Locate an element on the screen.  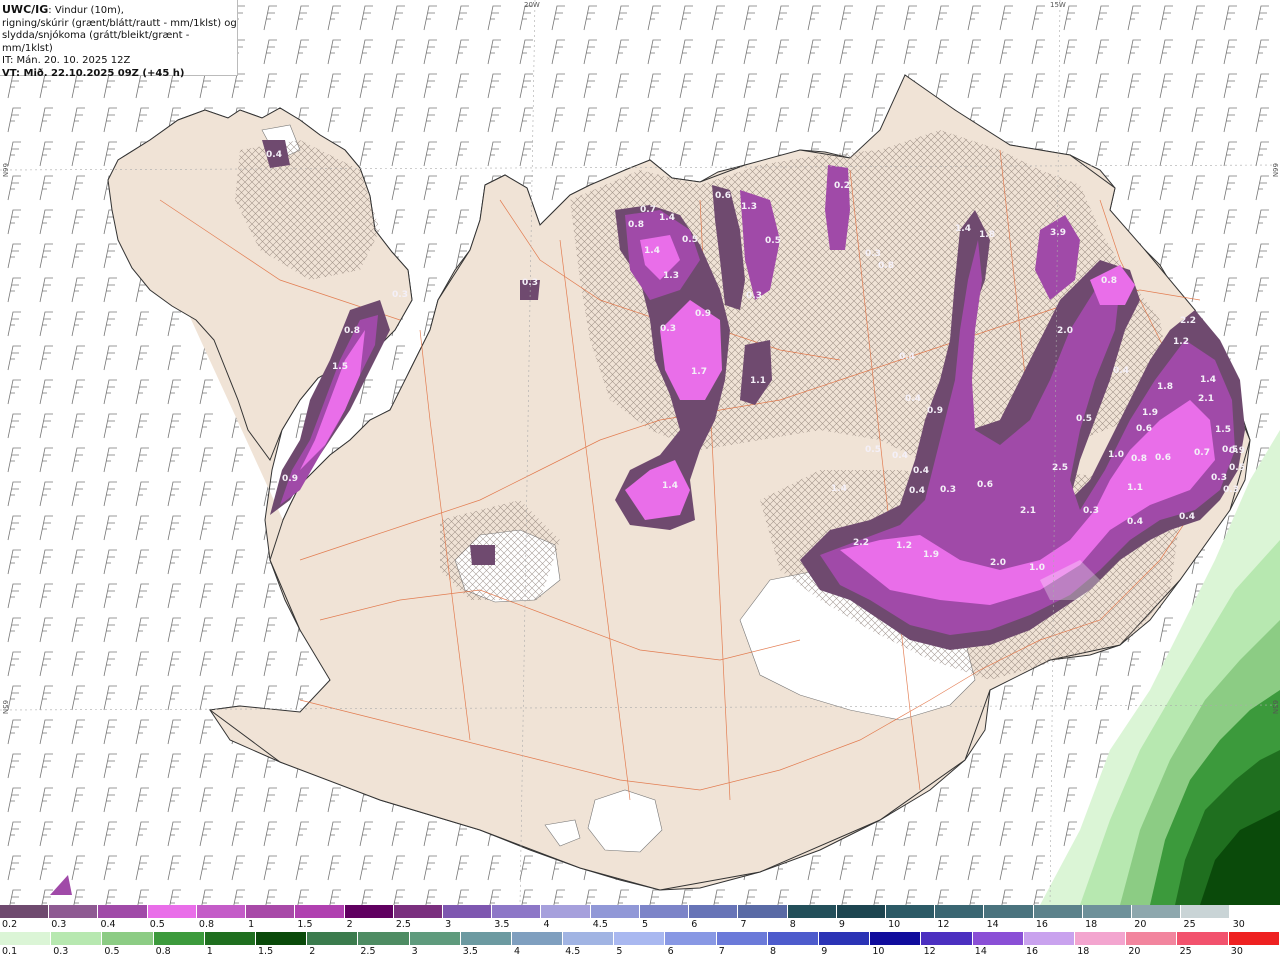
legend_rain-label: 30 is located at coordinates (1236, 951).